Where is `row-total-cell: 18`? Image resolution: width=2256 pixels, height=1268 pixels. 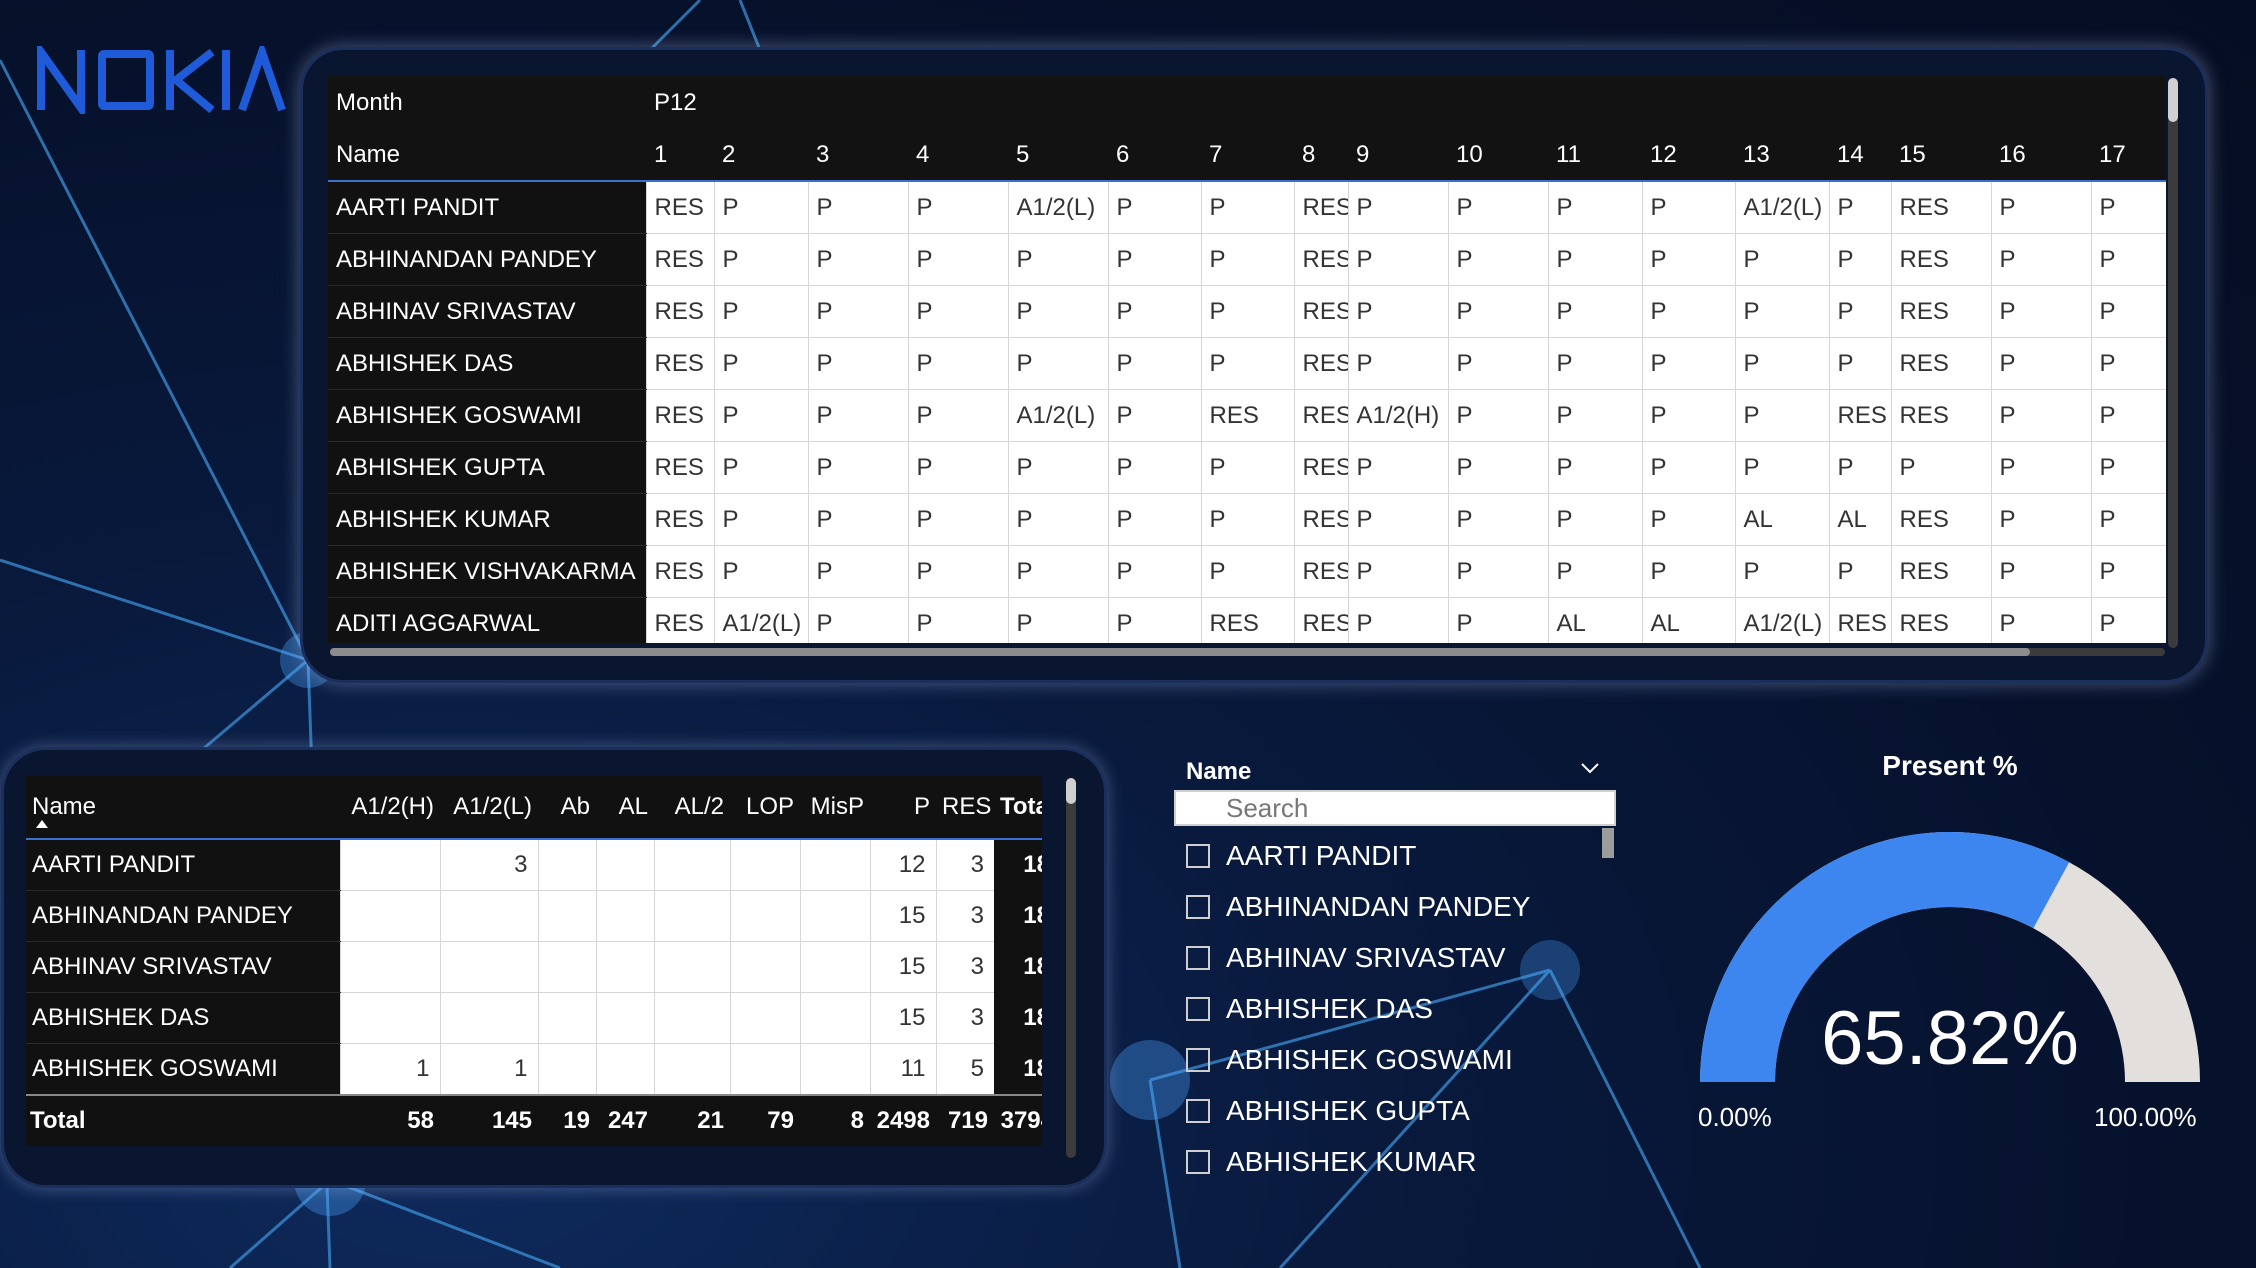
row-total-cell: 18 is located at coordinates (1018, 916).